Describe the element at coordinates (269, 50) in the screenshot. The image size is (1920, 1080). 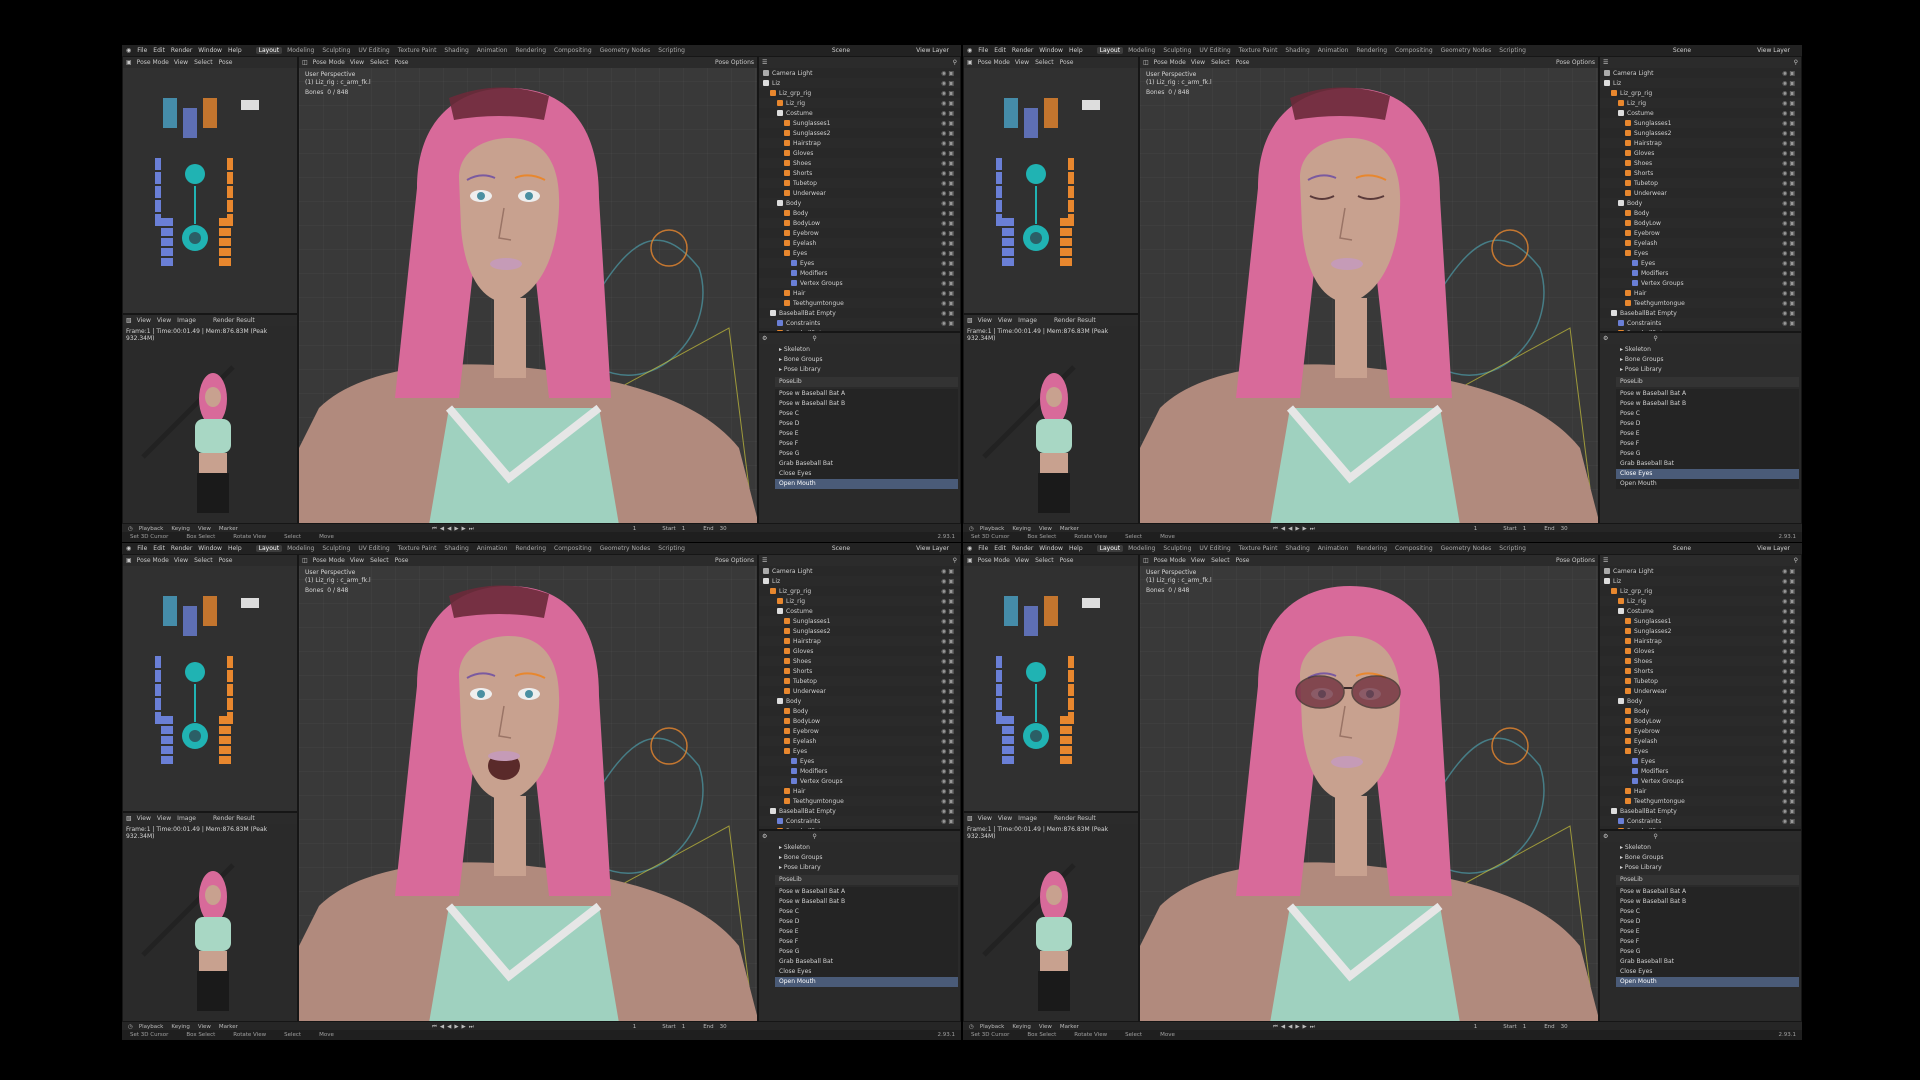
I see `tab-layout: Layout` at that location.